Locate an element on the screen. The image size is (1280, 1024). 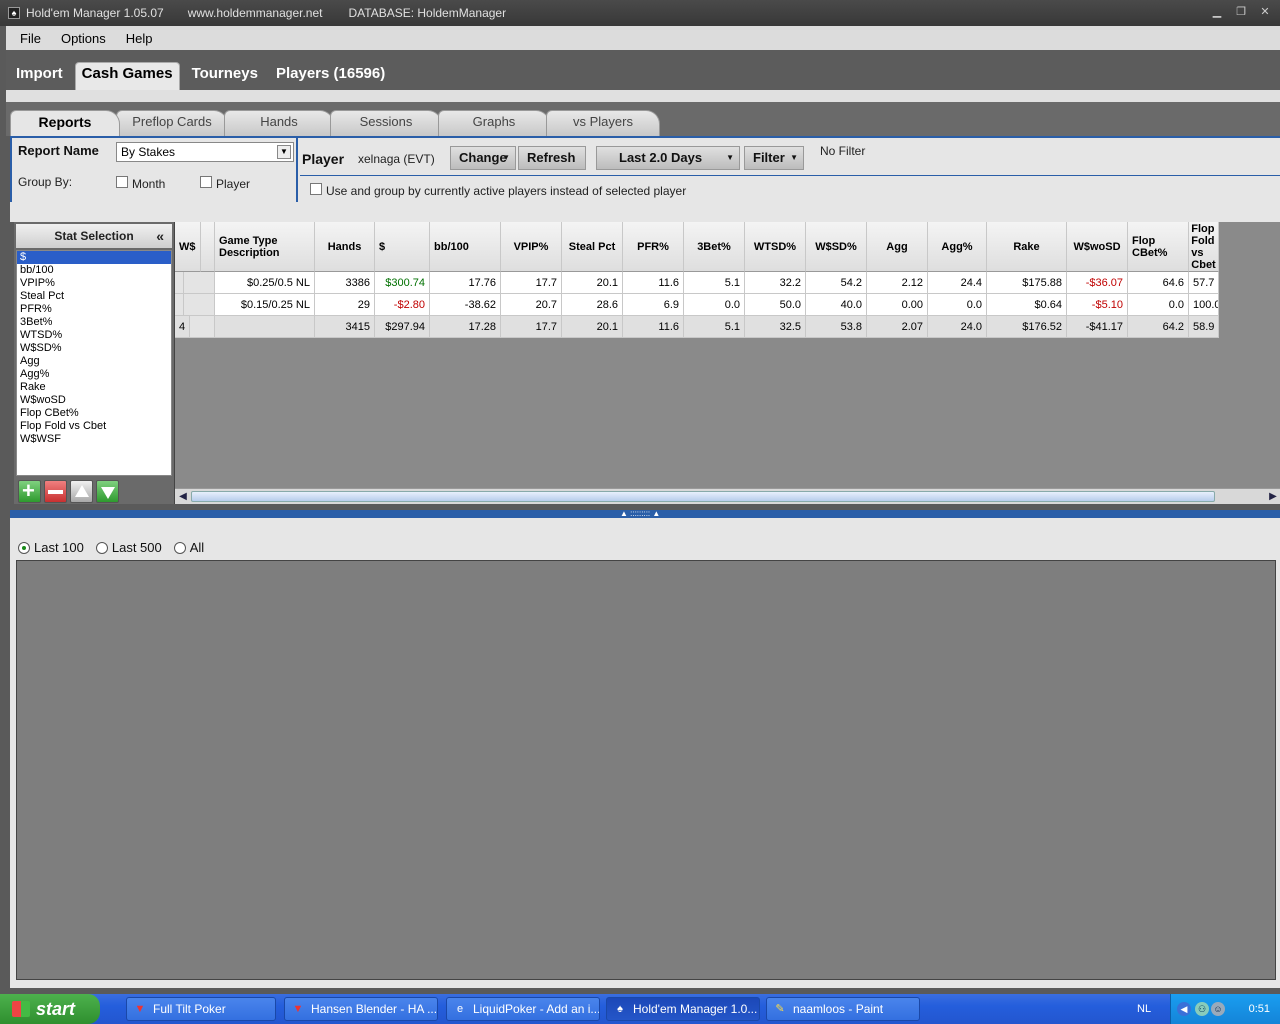
column-header: Steal Pct is located at coordinates (592, 247).